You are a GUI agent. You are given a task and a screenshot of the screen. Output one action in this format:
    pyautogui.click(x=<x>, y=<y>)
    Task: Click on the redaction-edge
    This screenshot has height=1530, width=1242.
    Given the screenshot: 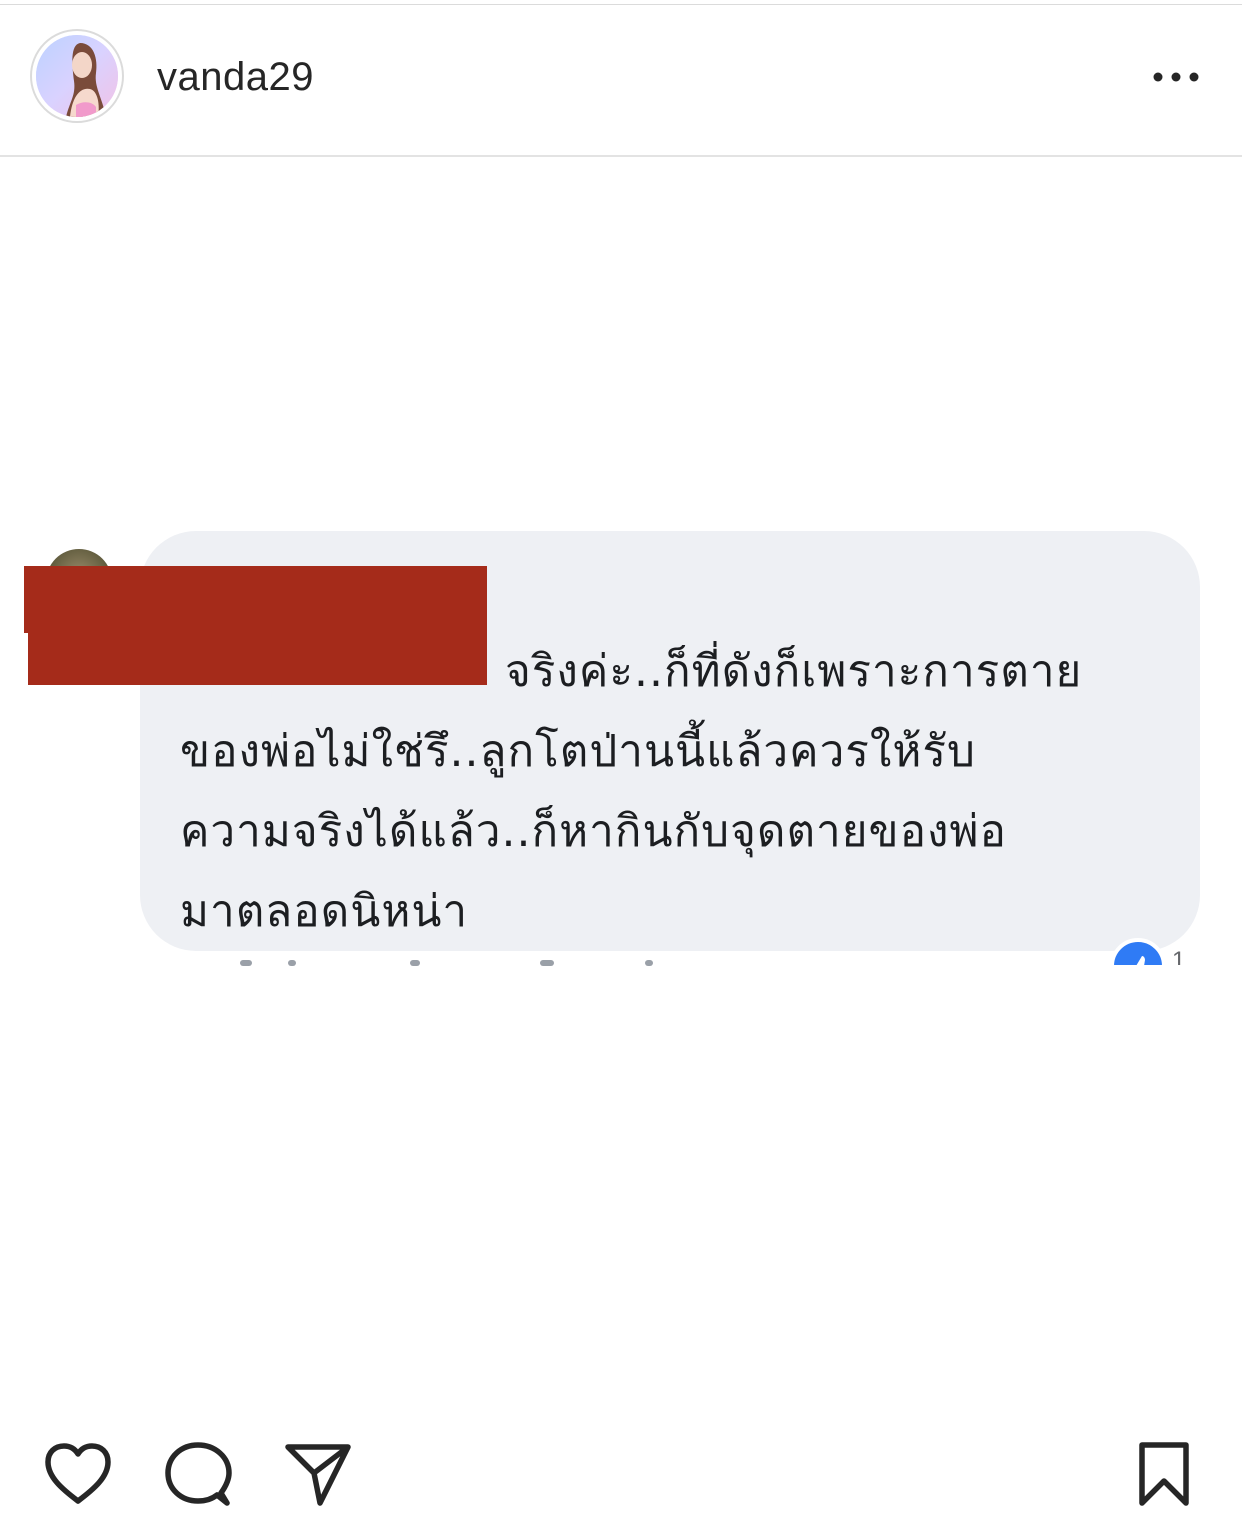 What is the action you would take?
    pyautogui.click(x=26, y=659)
    